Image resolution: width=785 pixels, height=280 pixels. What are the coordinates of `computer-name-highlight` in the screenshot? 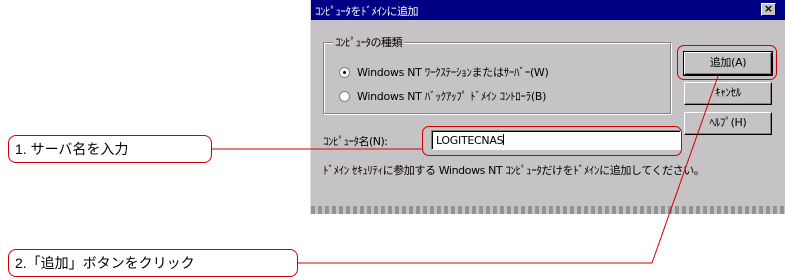 It's located at (552, 141).